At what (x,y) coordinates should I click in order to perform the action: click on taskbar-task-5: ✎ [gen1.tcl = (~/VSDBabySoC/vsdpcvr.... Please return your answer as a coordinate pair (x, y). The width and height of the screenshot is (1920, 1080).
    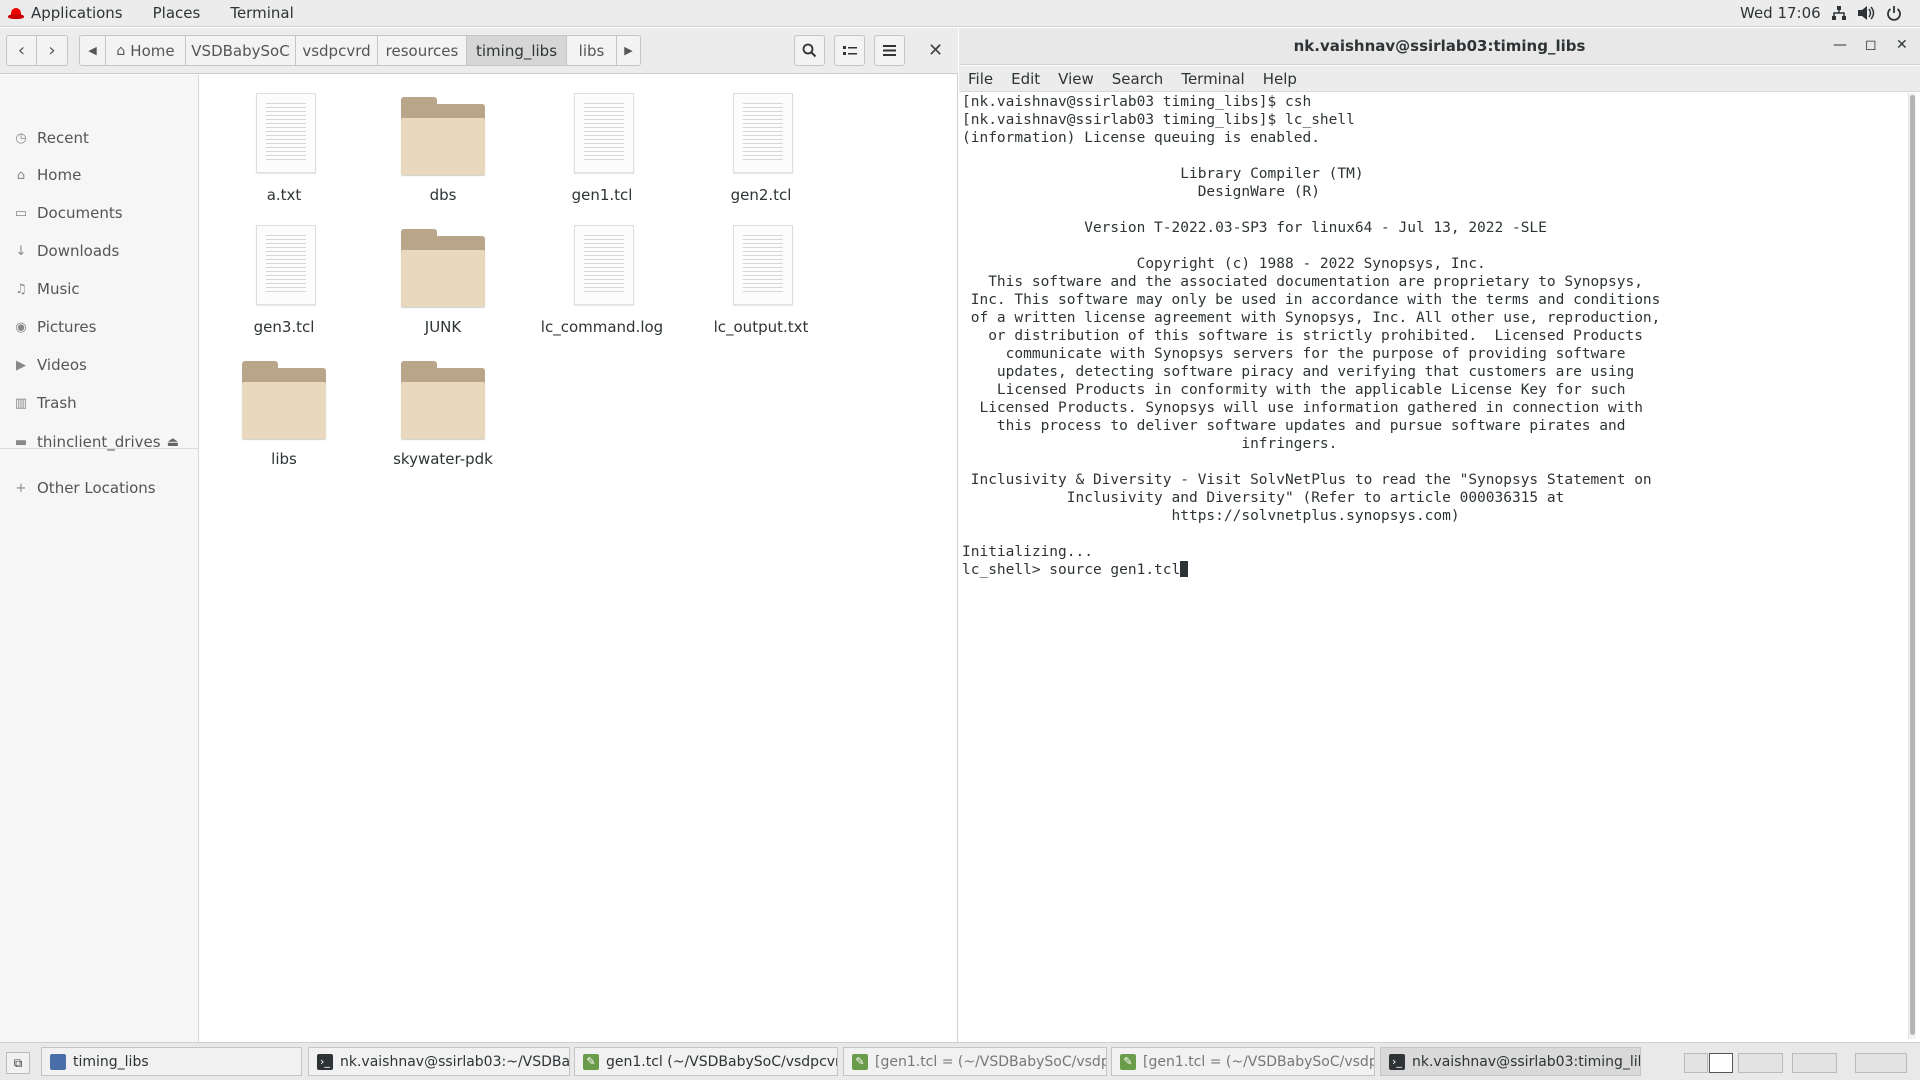
    Looking at the image, I should click on (1243, 1061).